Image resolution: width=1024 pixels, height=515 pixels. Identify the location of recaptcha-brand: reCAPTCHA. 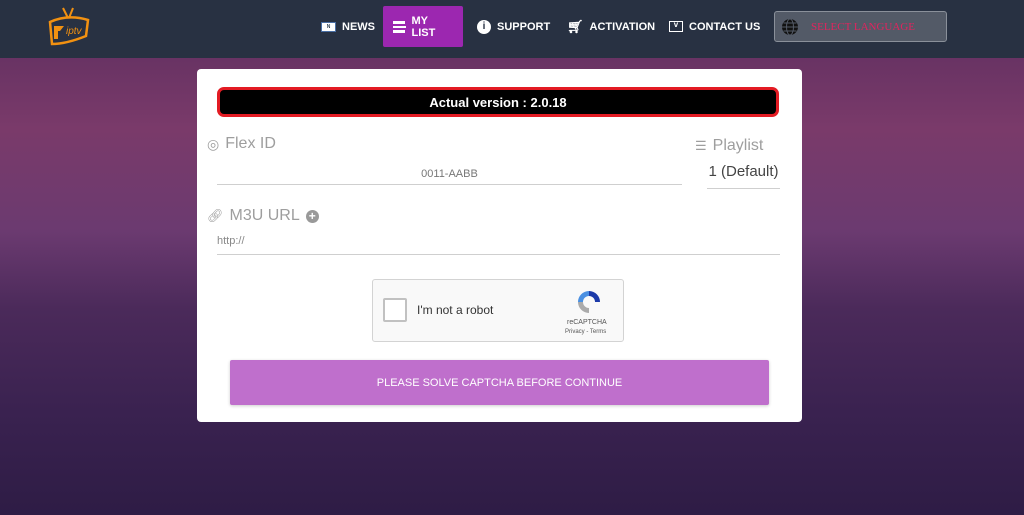
(587, 322).